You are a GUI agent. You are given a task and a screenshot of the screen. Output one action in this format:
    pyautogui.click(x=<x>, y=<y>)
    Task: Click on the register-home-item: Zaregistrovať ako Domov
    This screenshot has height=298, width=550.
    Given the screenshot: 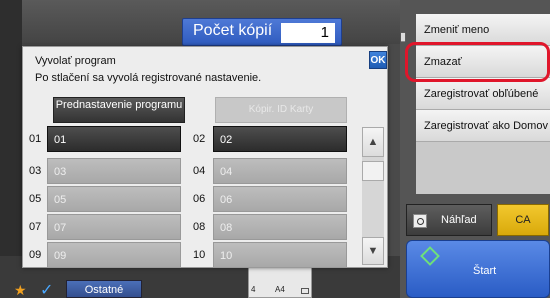 What is the action you would take?
    pyautogui.click(x=483, y=126)
    